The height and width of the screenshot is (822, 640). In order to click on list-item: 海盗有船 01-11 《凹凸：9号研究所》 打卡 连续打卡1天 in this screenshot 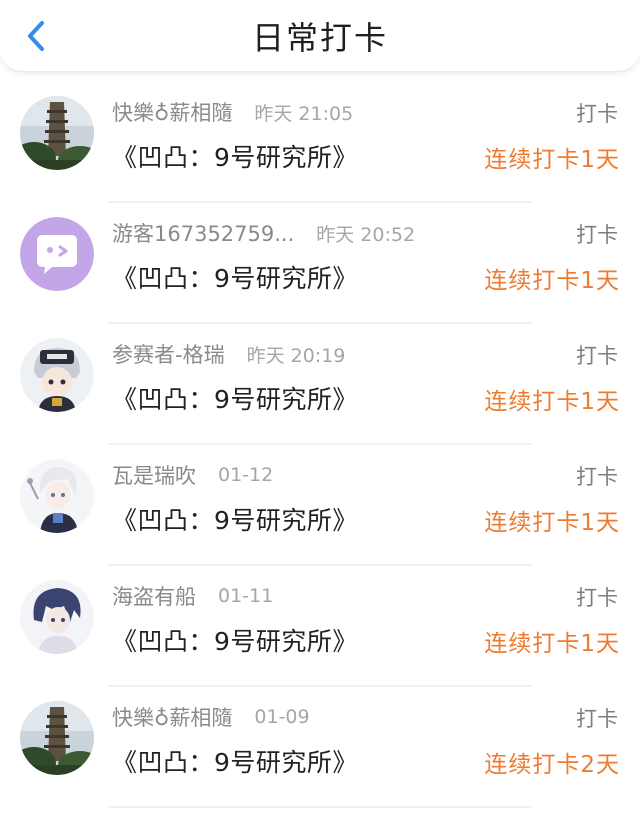, I will do `click(320, 626)`.